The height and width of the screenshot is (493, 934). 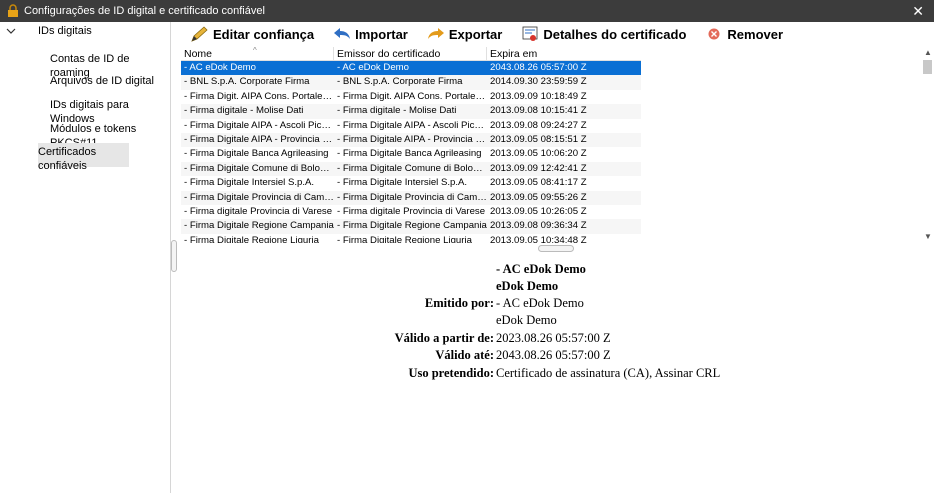 I want to click on subject-name: - AC eDok Demo, so click(x=541, y=269).